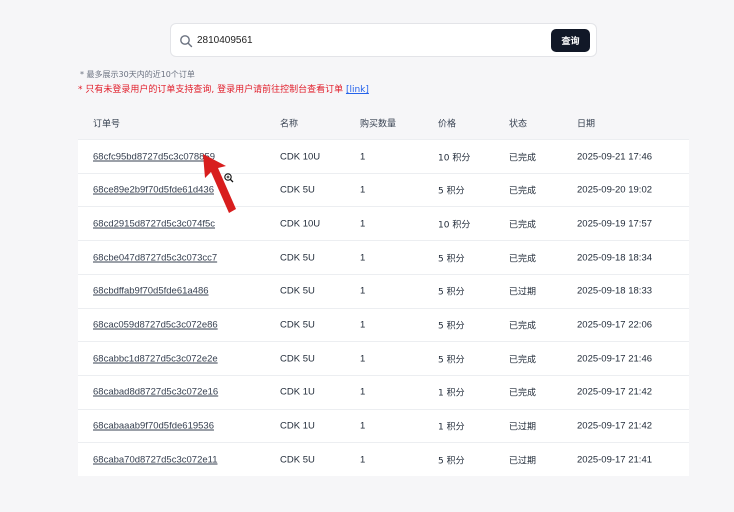 This screenshot has height=512, width=734. What do you see at coordinates (107, 124) in the screenshot?
I see `header-order-id: 订单号` at bounding box center [107, 124].